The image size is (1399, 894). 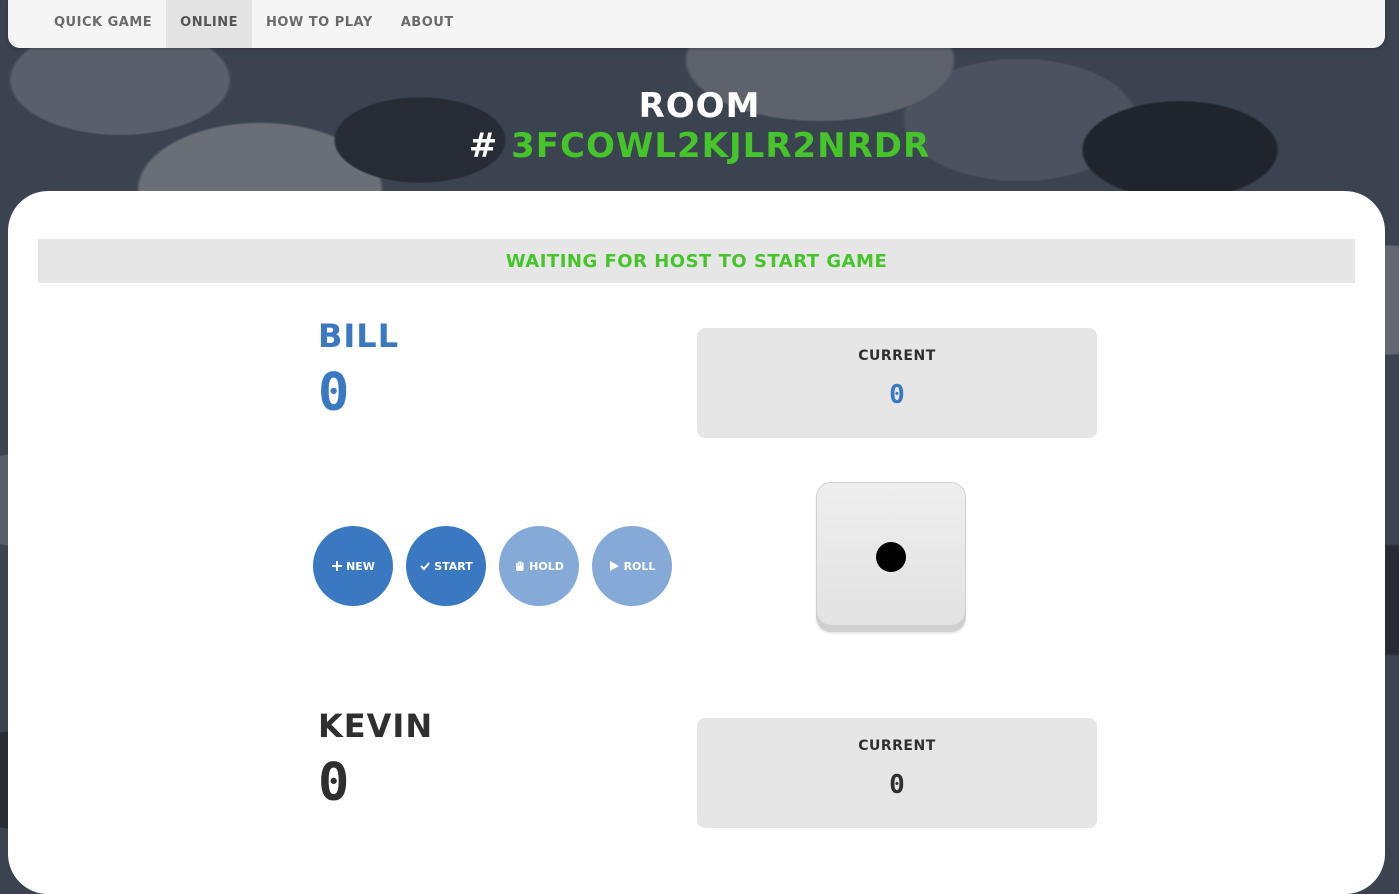 What do you see at coordinates (897, 356) in the screenshot?
I see `player-1-current-label: CURRENT` at bounding box center [897, 356].